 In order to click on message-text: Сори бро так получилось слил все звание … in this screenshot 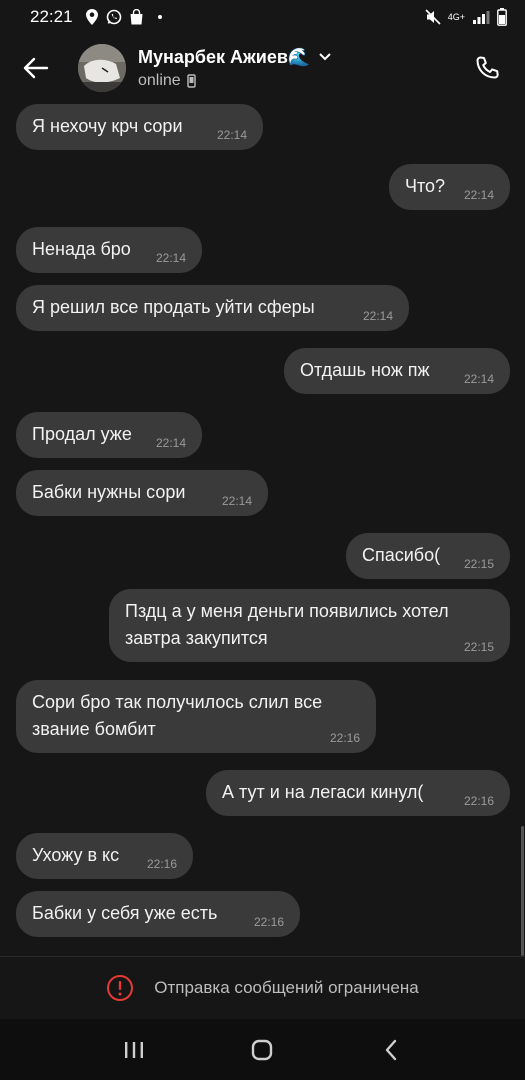, I will do `click(177, 715)`.